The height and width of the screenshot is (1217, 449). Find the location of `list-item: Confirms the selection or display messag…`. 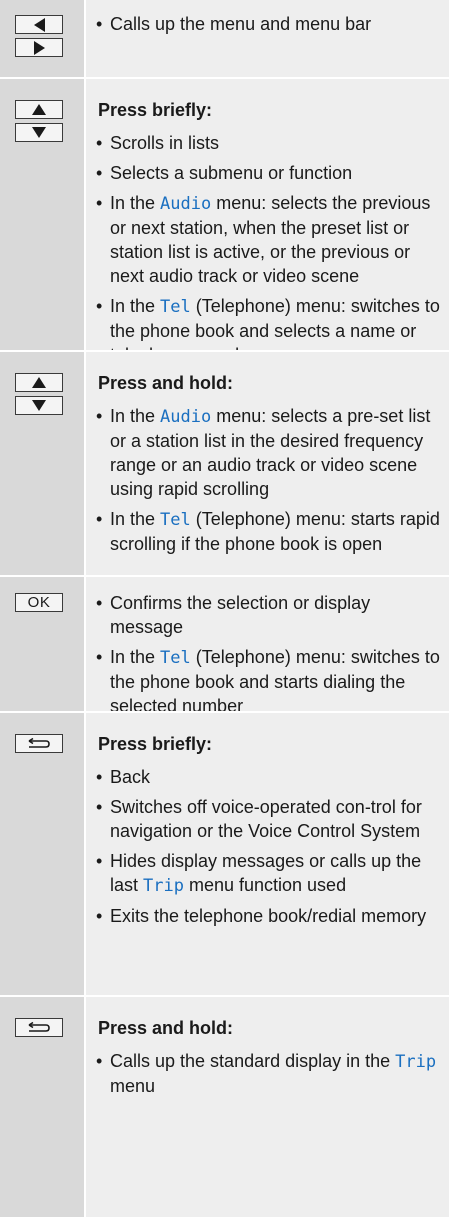

list-item: Confirms the selection or display messag… is located at coordinates (268, 615).